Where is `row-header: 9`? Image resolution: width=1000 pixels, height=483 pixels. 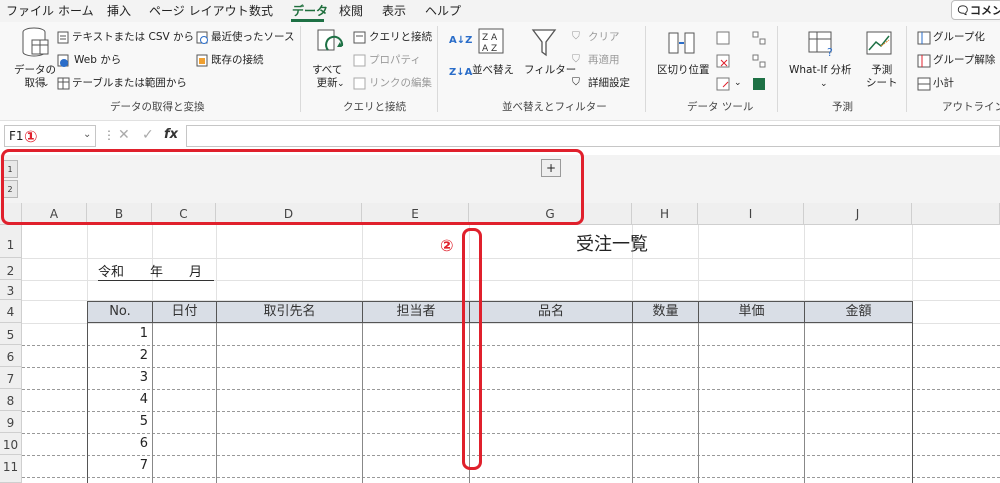 row-header: 9 is located at coordinates (11, 422).